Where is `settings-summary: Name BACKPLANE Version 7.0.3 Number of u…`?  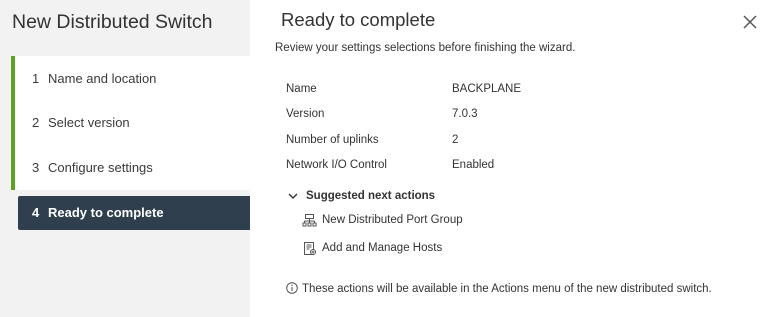
settings-summary: Name BACKPLANE Version 7.0.3 Number of u… is located at coordinates (403, 127).